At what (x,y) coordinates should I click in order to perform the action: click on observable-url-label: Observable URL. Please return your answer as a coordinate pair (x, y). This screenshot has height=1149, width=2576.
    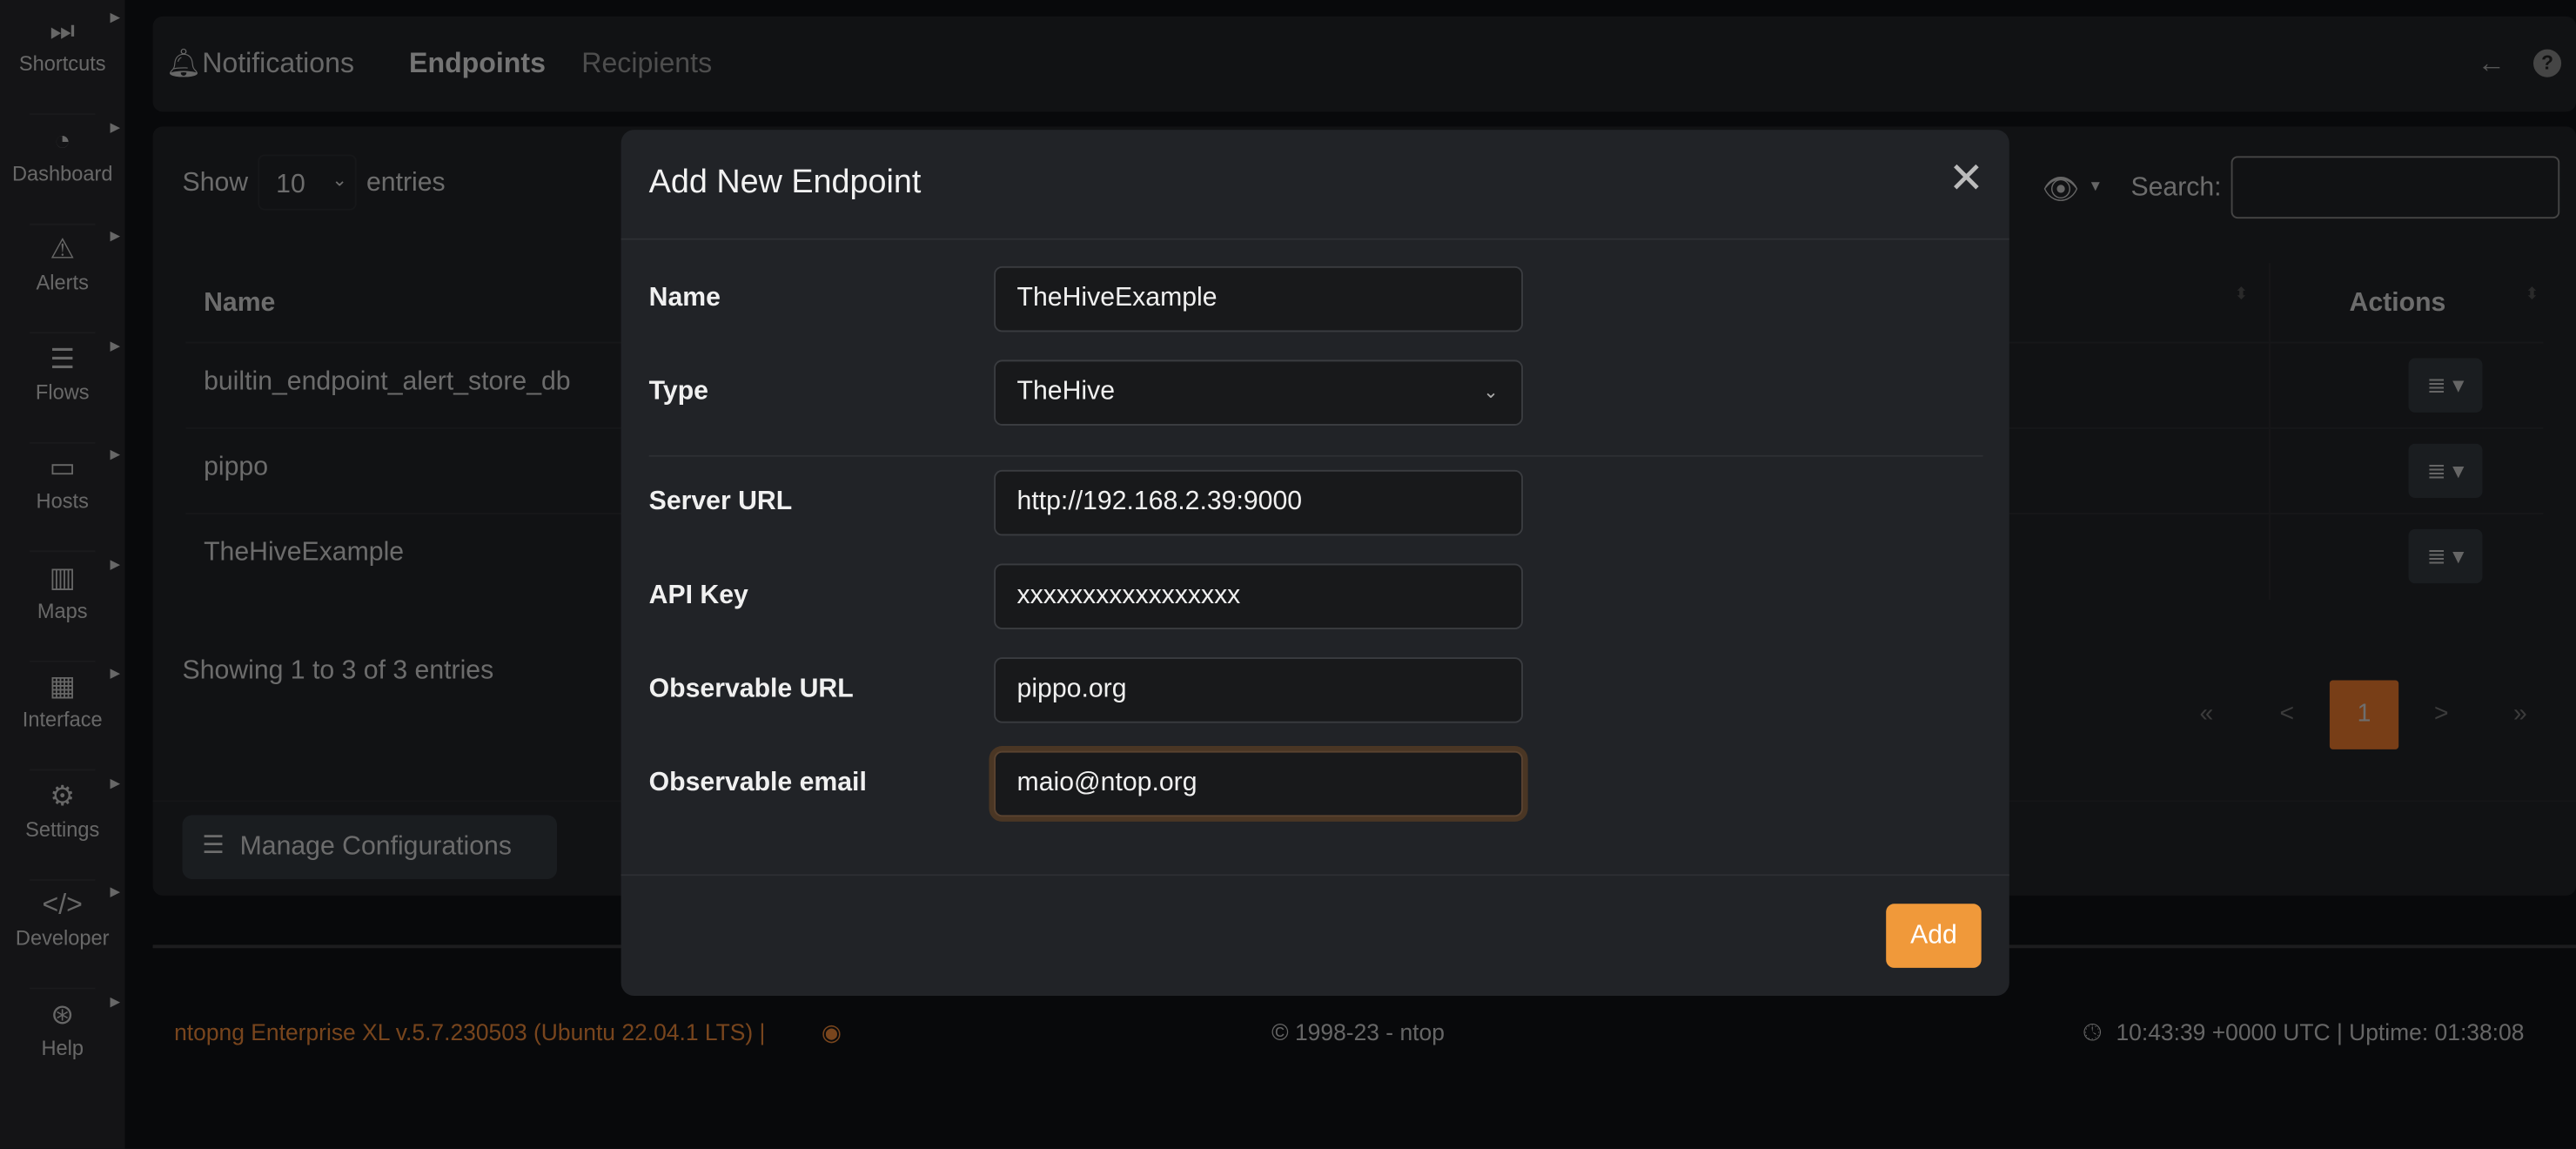
    Looking at the image, I should click on (751, 689).